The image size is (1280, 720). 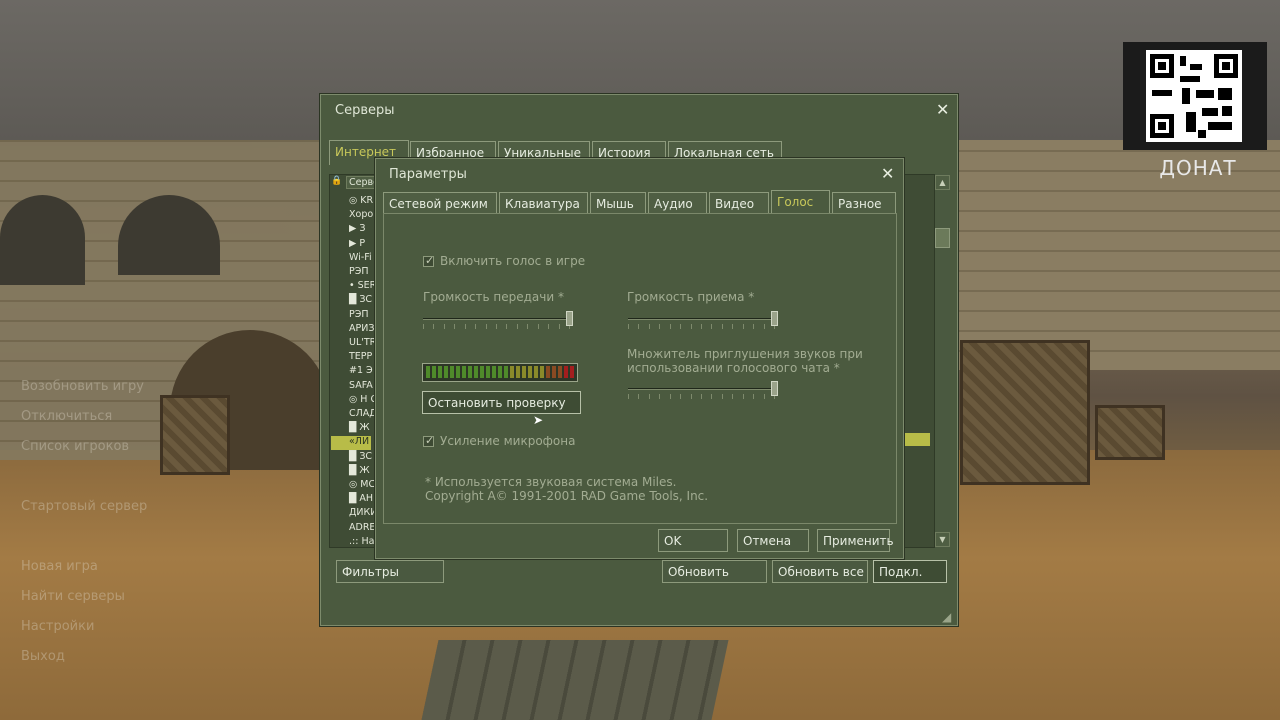 I want to click on filters-button: Фильтры, so click(x=390, y=571).